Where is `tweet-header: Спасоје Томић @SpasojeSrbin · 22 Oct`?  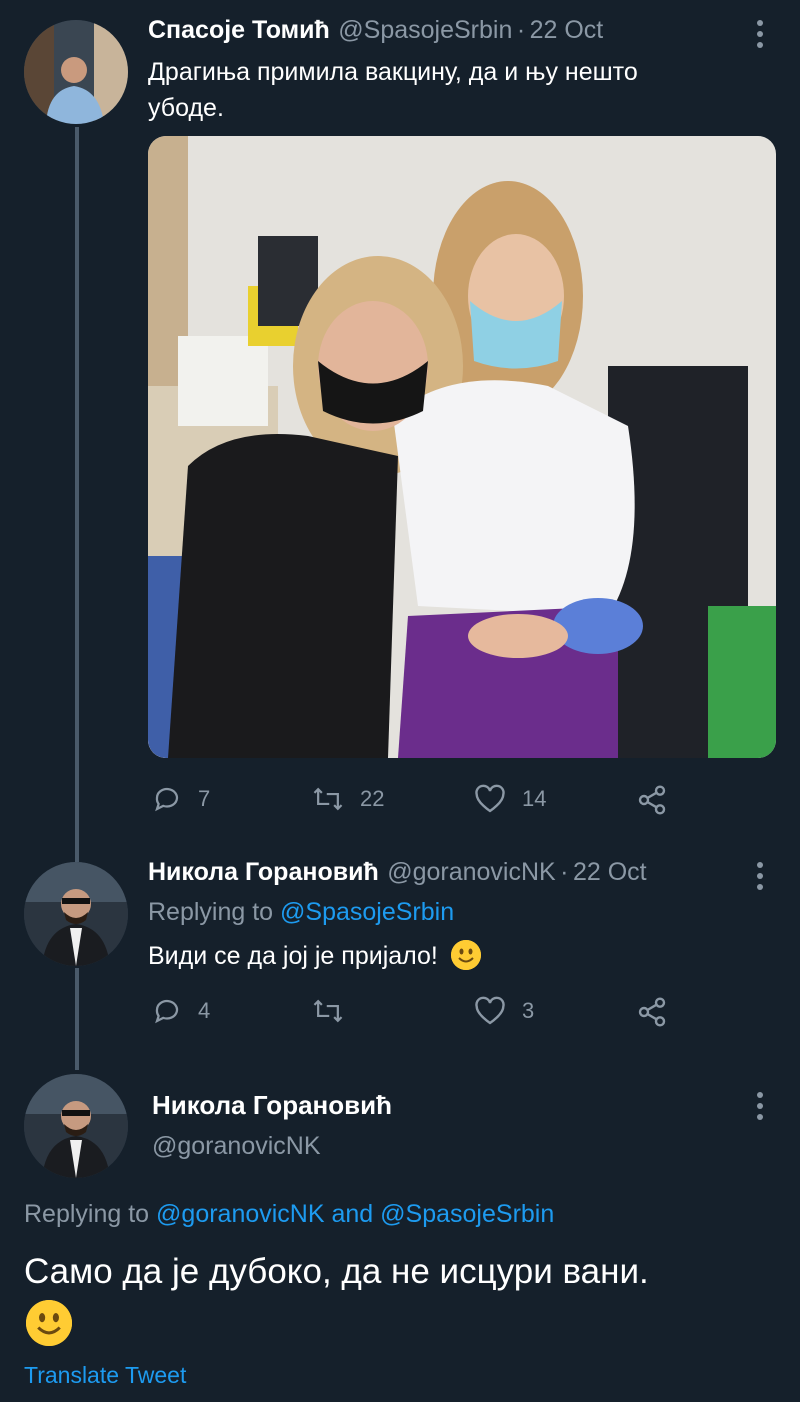
tweet-header: Спасоје Томић @SpasojeSrbin · 22 Oct is located at coordinates (375, 30).